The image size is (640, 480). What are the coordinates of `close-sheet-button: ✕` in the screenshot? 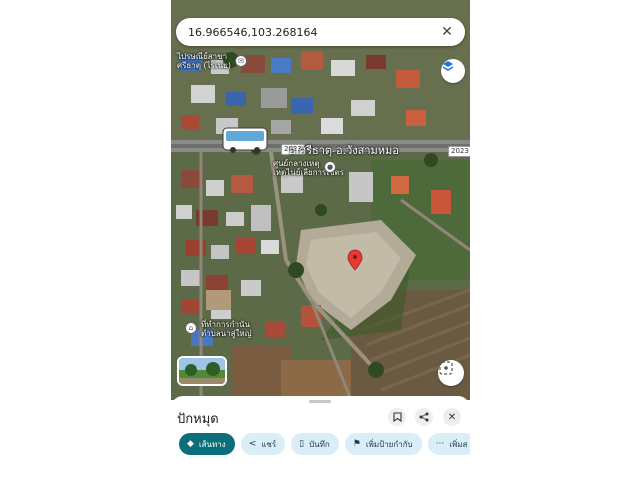 It's located at (452, 417).